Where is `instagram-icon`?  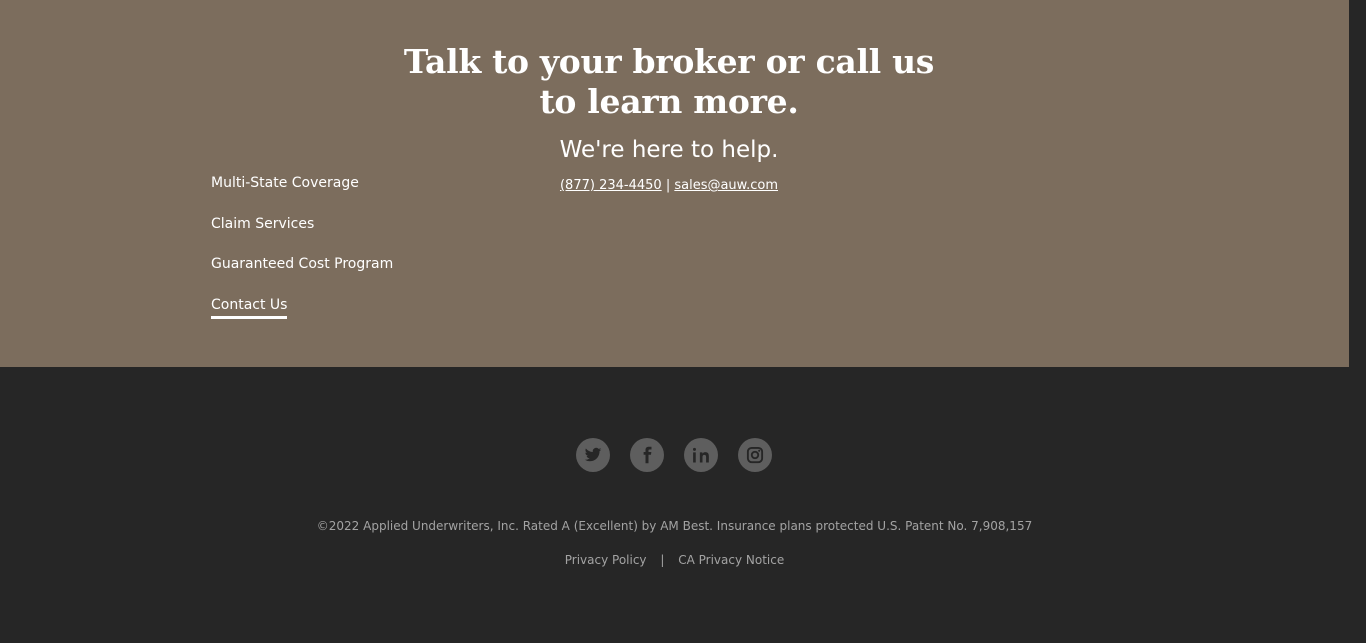 instagram-icon is located at coordinates (755, 455).